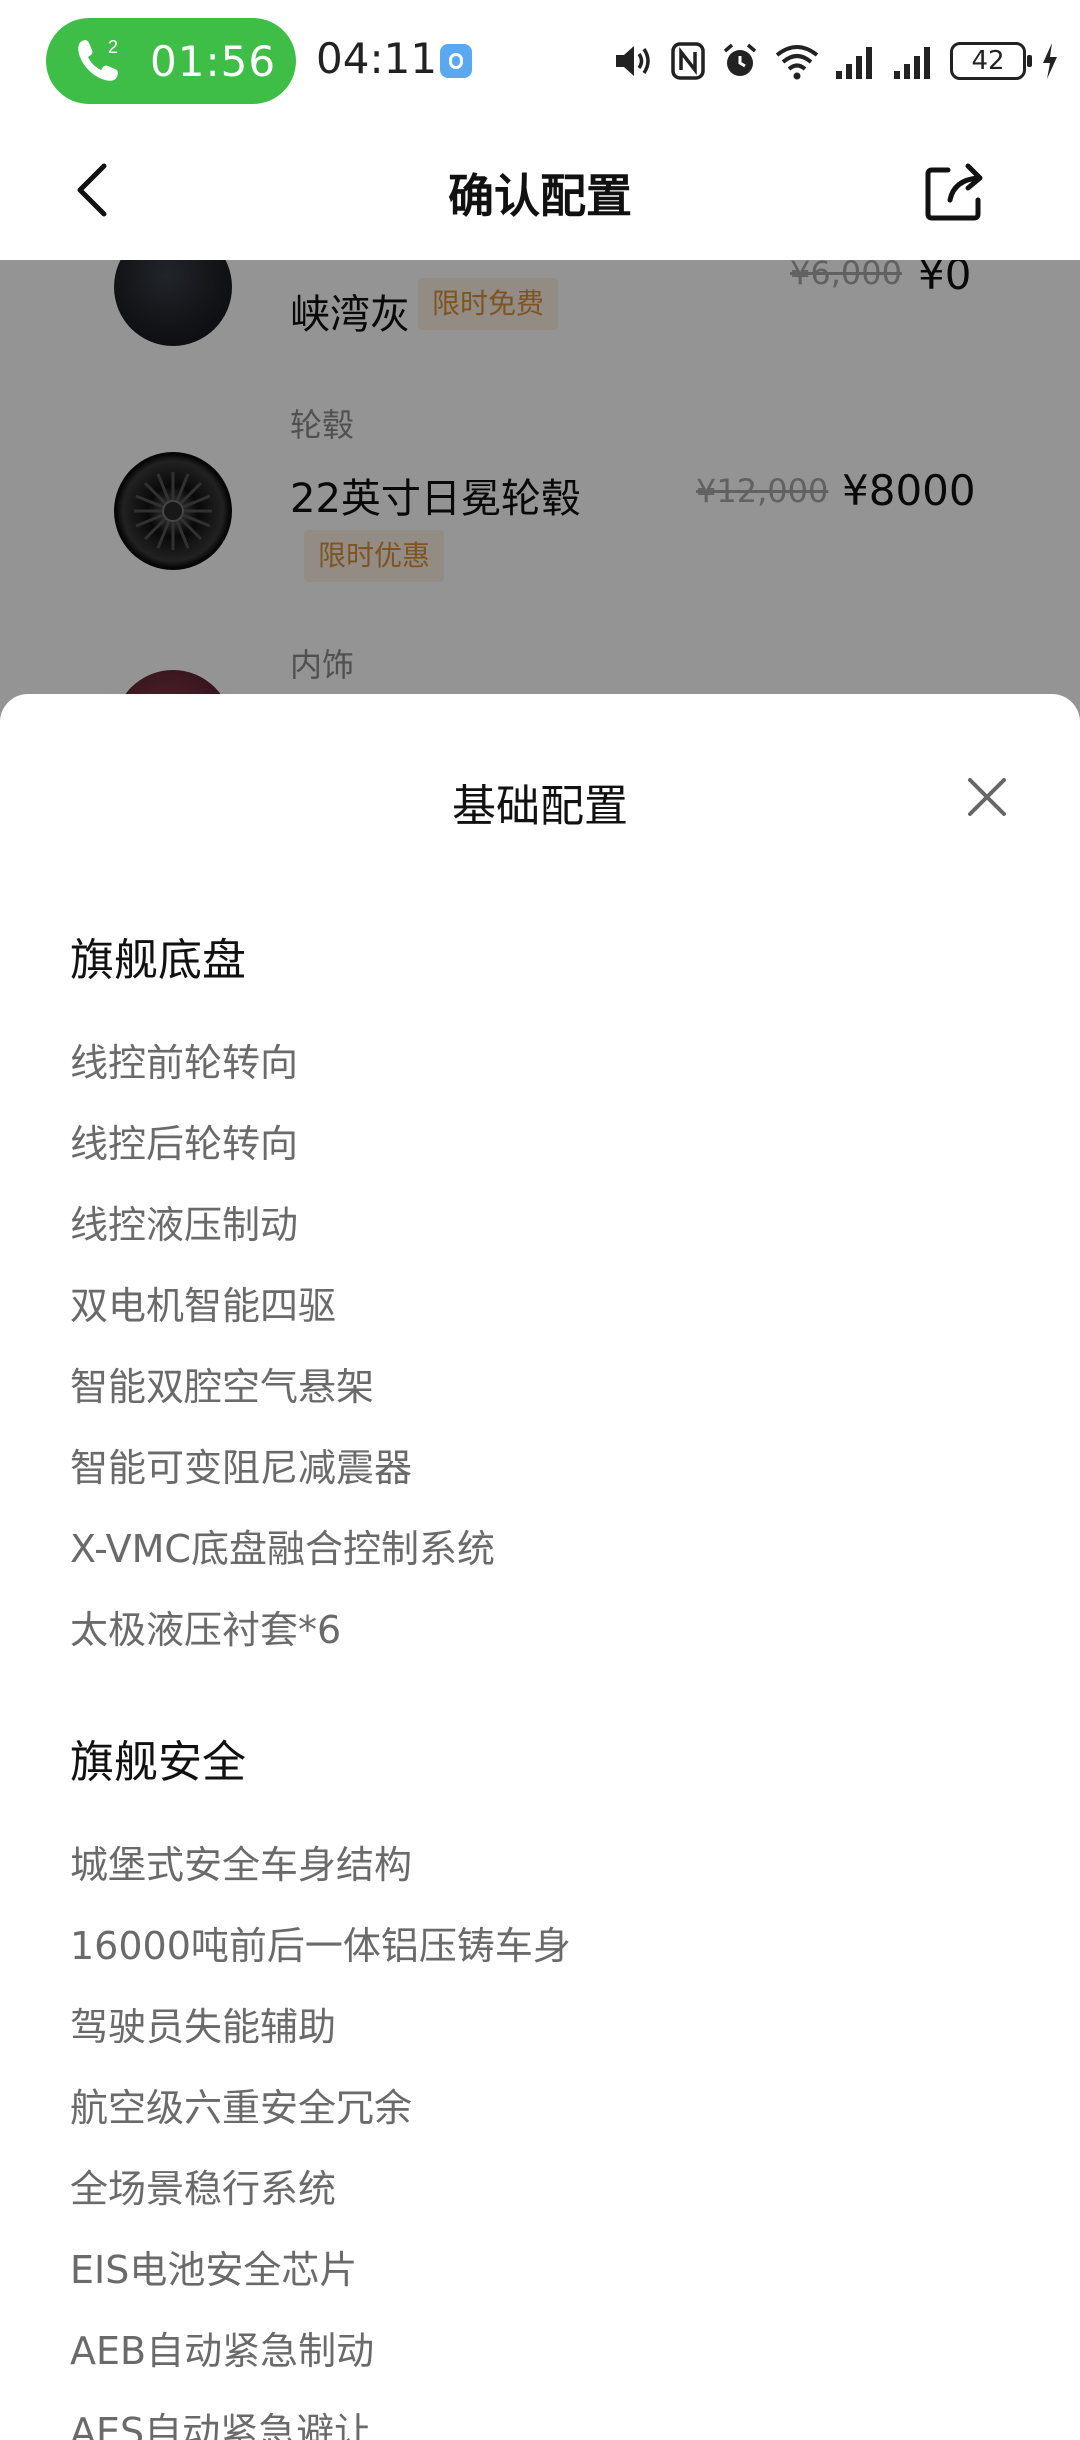 This screenshot has height=2440, width=1080. I want to click on clock: 04:11, so click(377, 58).